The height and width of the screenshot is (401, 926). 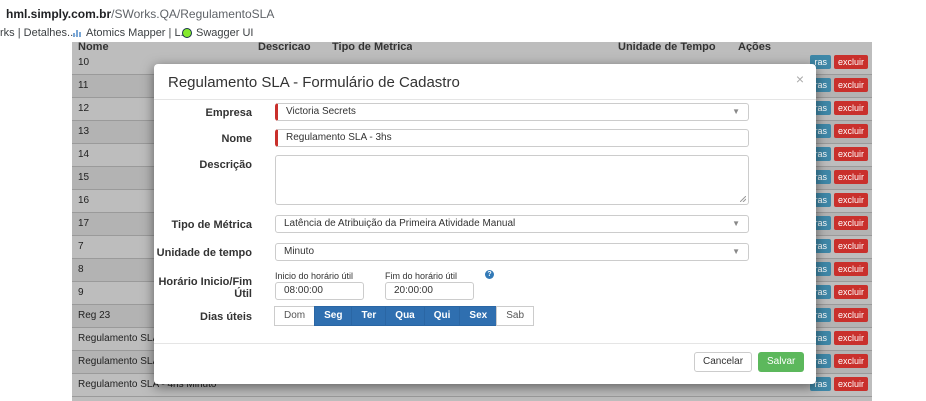 I want to click on day-toggle-ter: Ter, so click(x=369, y=316).